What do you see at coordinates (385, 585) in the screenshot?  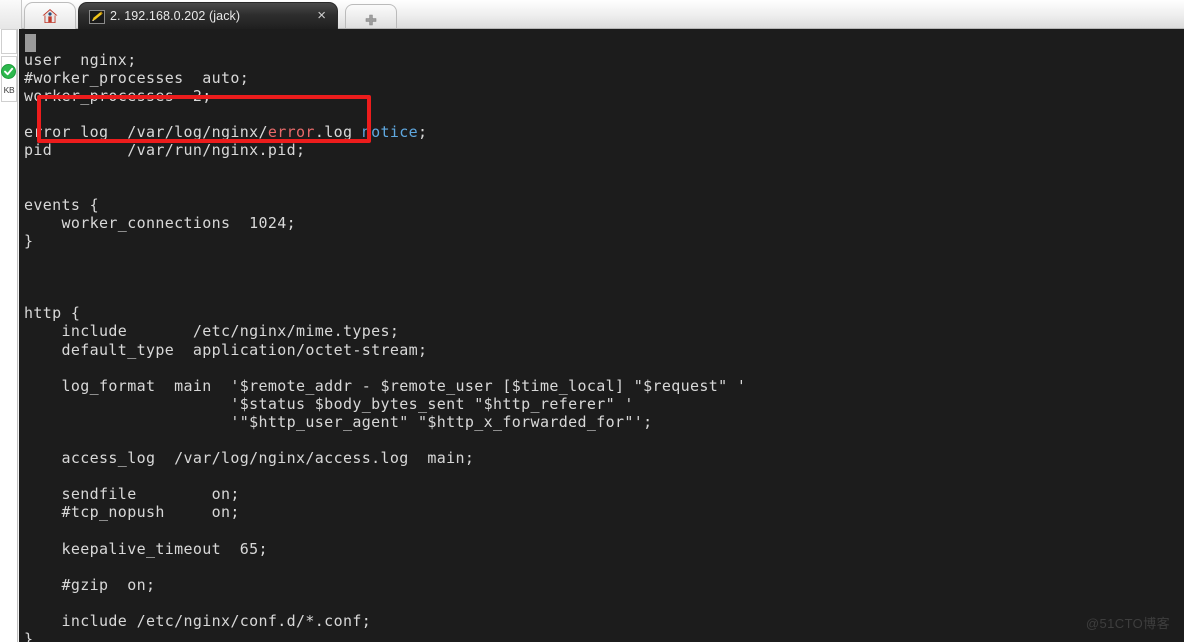 I see `terminal-line: #gzip on;` at bounding box center [385, 585].